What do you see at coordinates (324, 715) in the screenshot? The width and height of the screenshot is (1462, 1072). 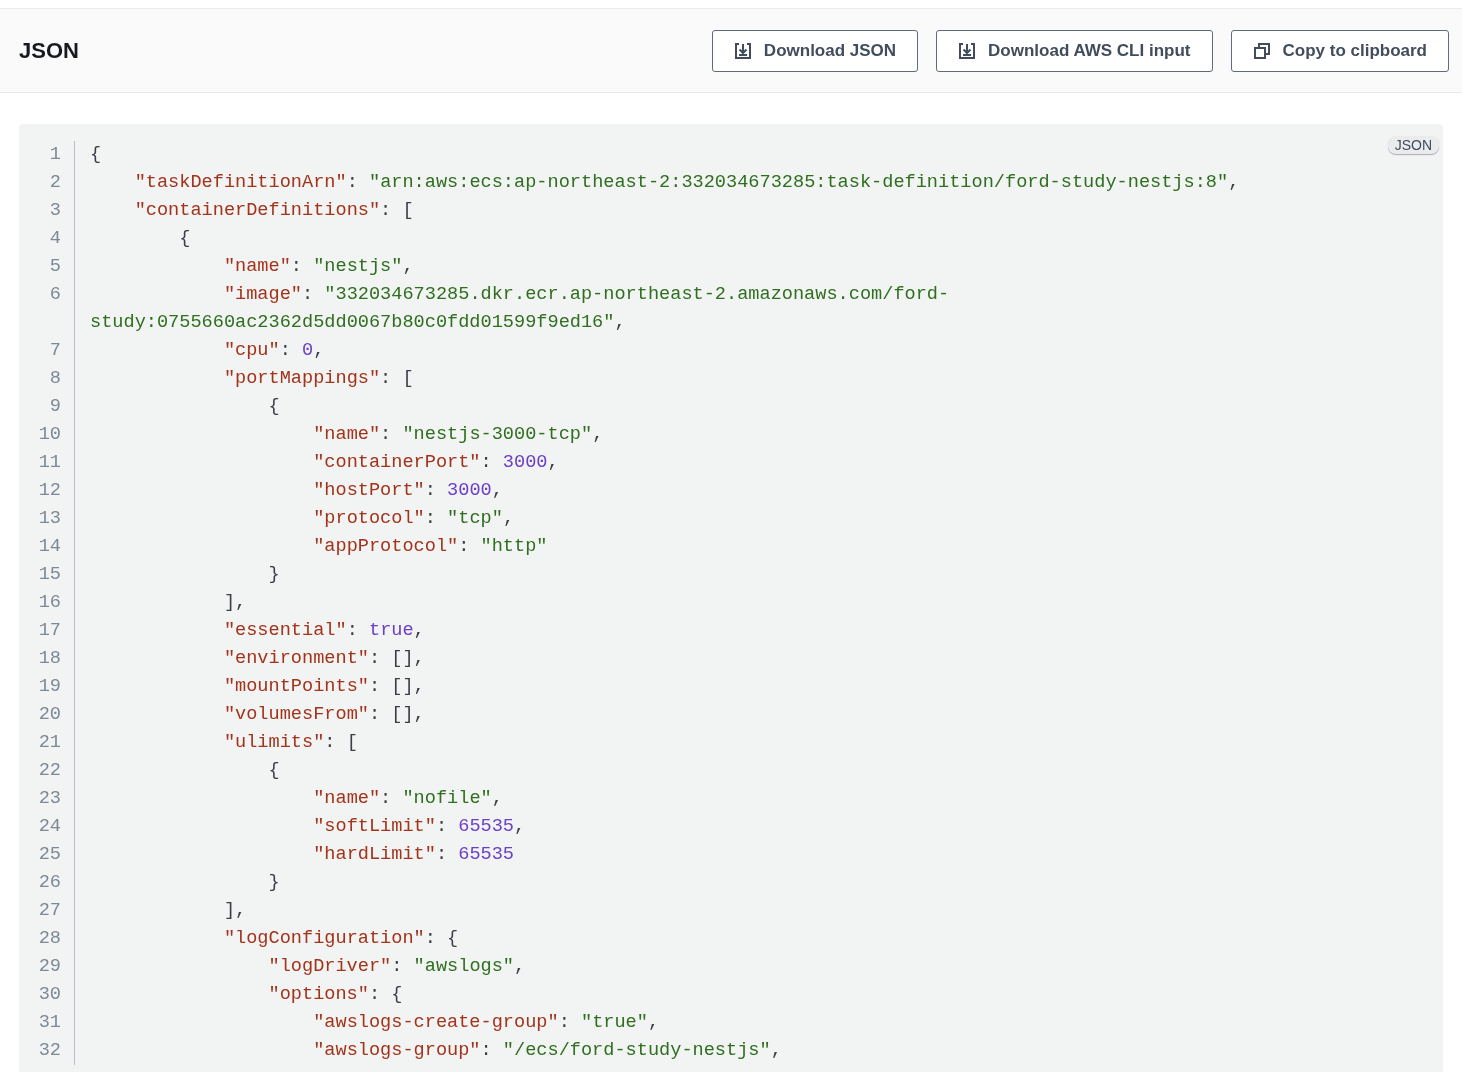 I see `code-line: "volumesFrom": [],` at bounding box center [324, 715].